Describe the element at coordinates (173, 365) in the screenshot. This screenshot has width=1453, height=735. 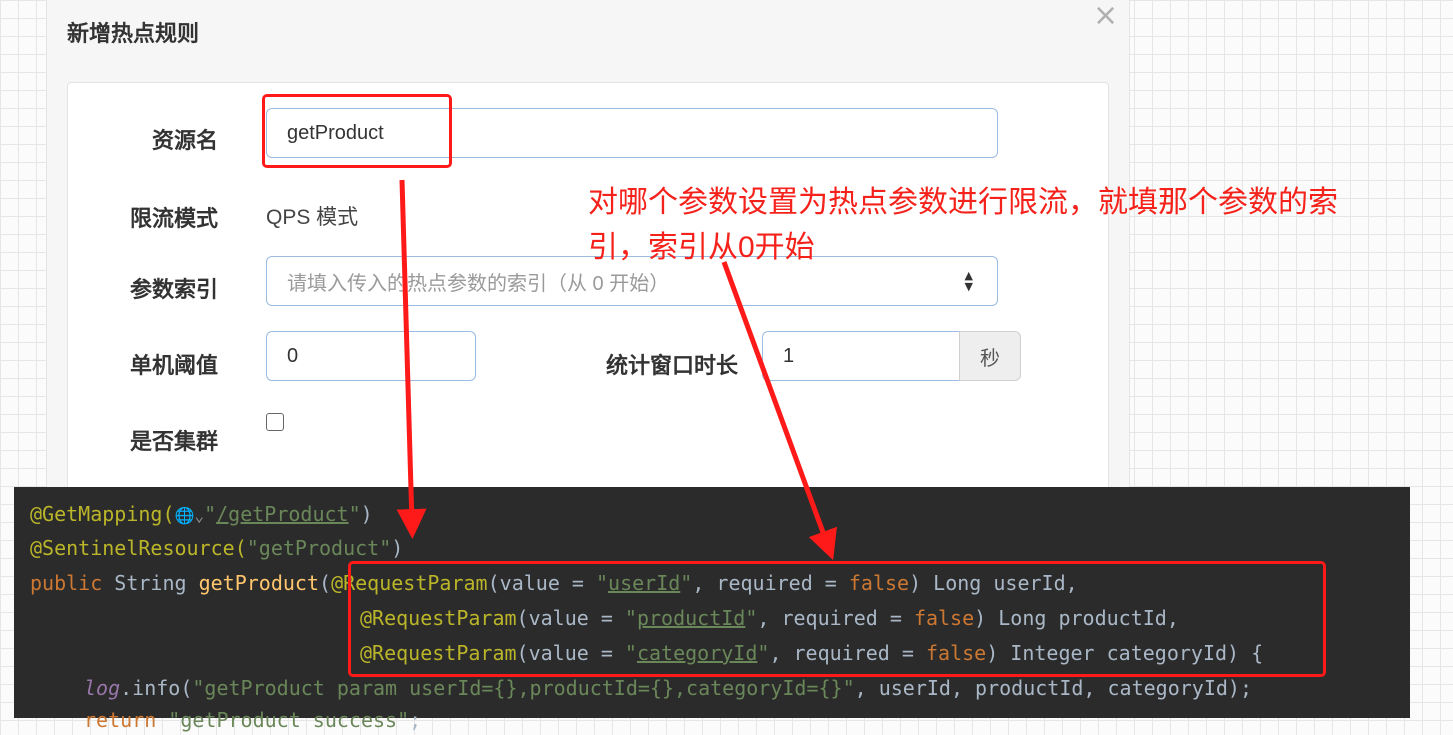
I see `threshold-label: 单机阈值` at that location.